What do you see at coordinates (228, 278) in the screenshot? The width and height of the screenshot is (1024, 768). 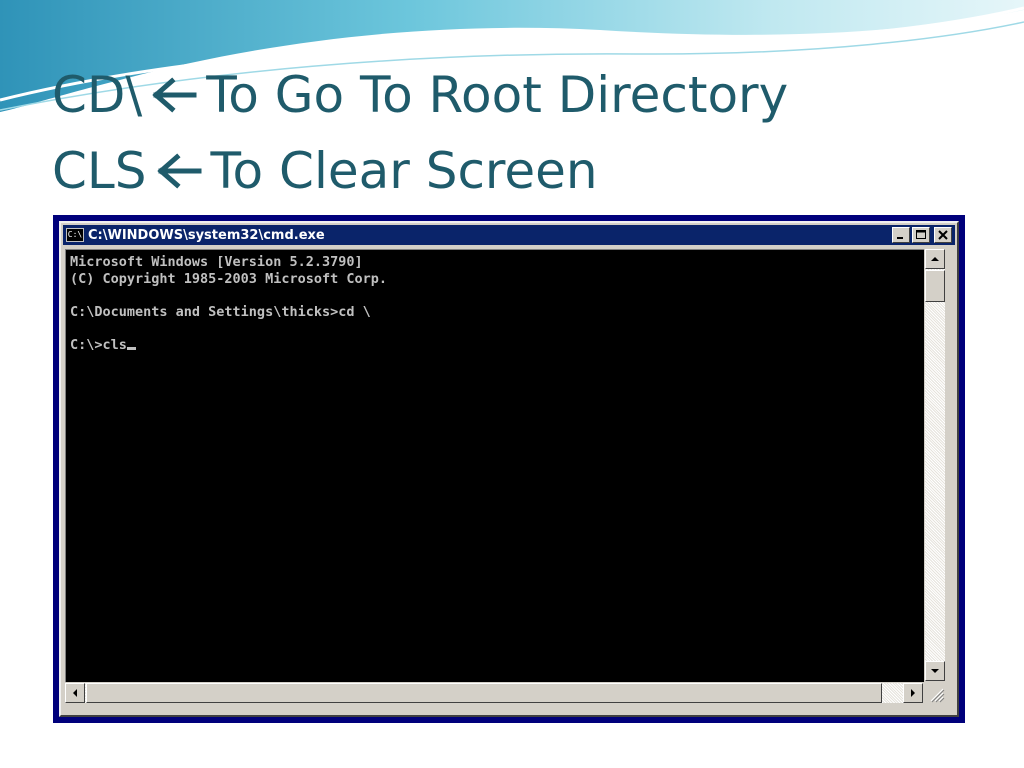 I see `console-line: (C) Copyright 1985-2003 Microsoft Corp.` at bounding box center [228, 278].